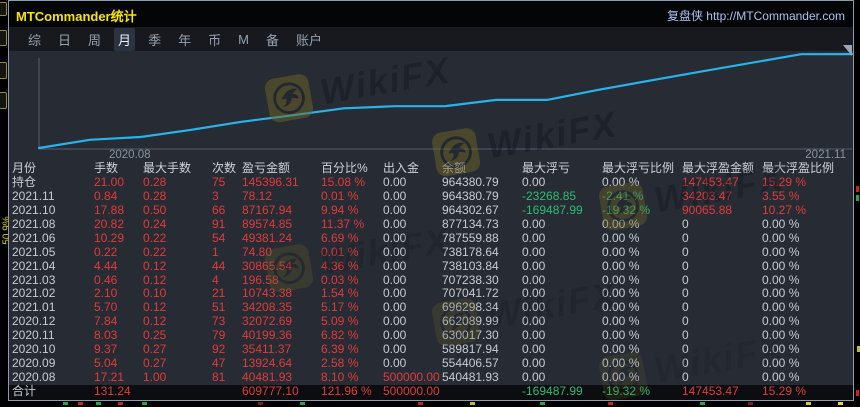 This screenshot has height=407, width=860. Describe the element at coordinates (109, 377) in the screenshot. I see `table-cell: 17.21` at that location.